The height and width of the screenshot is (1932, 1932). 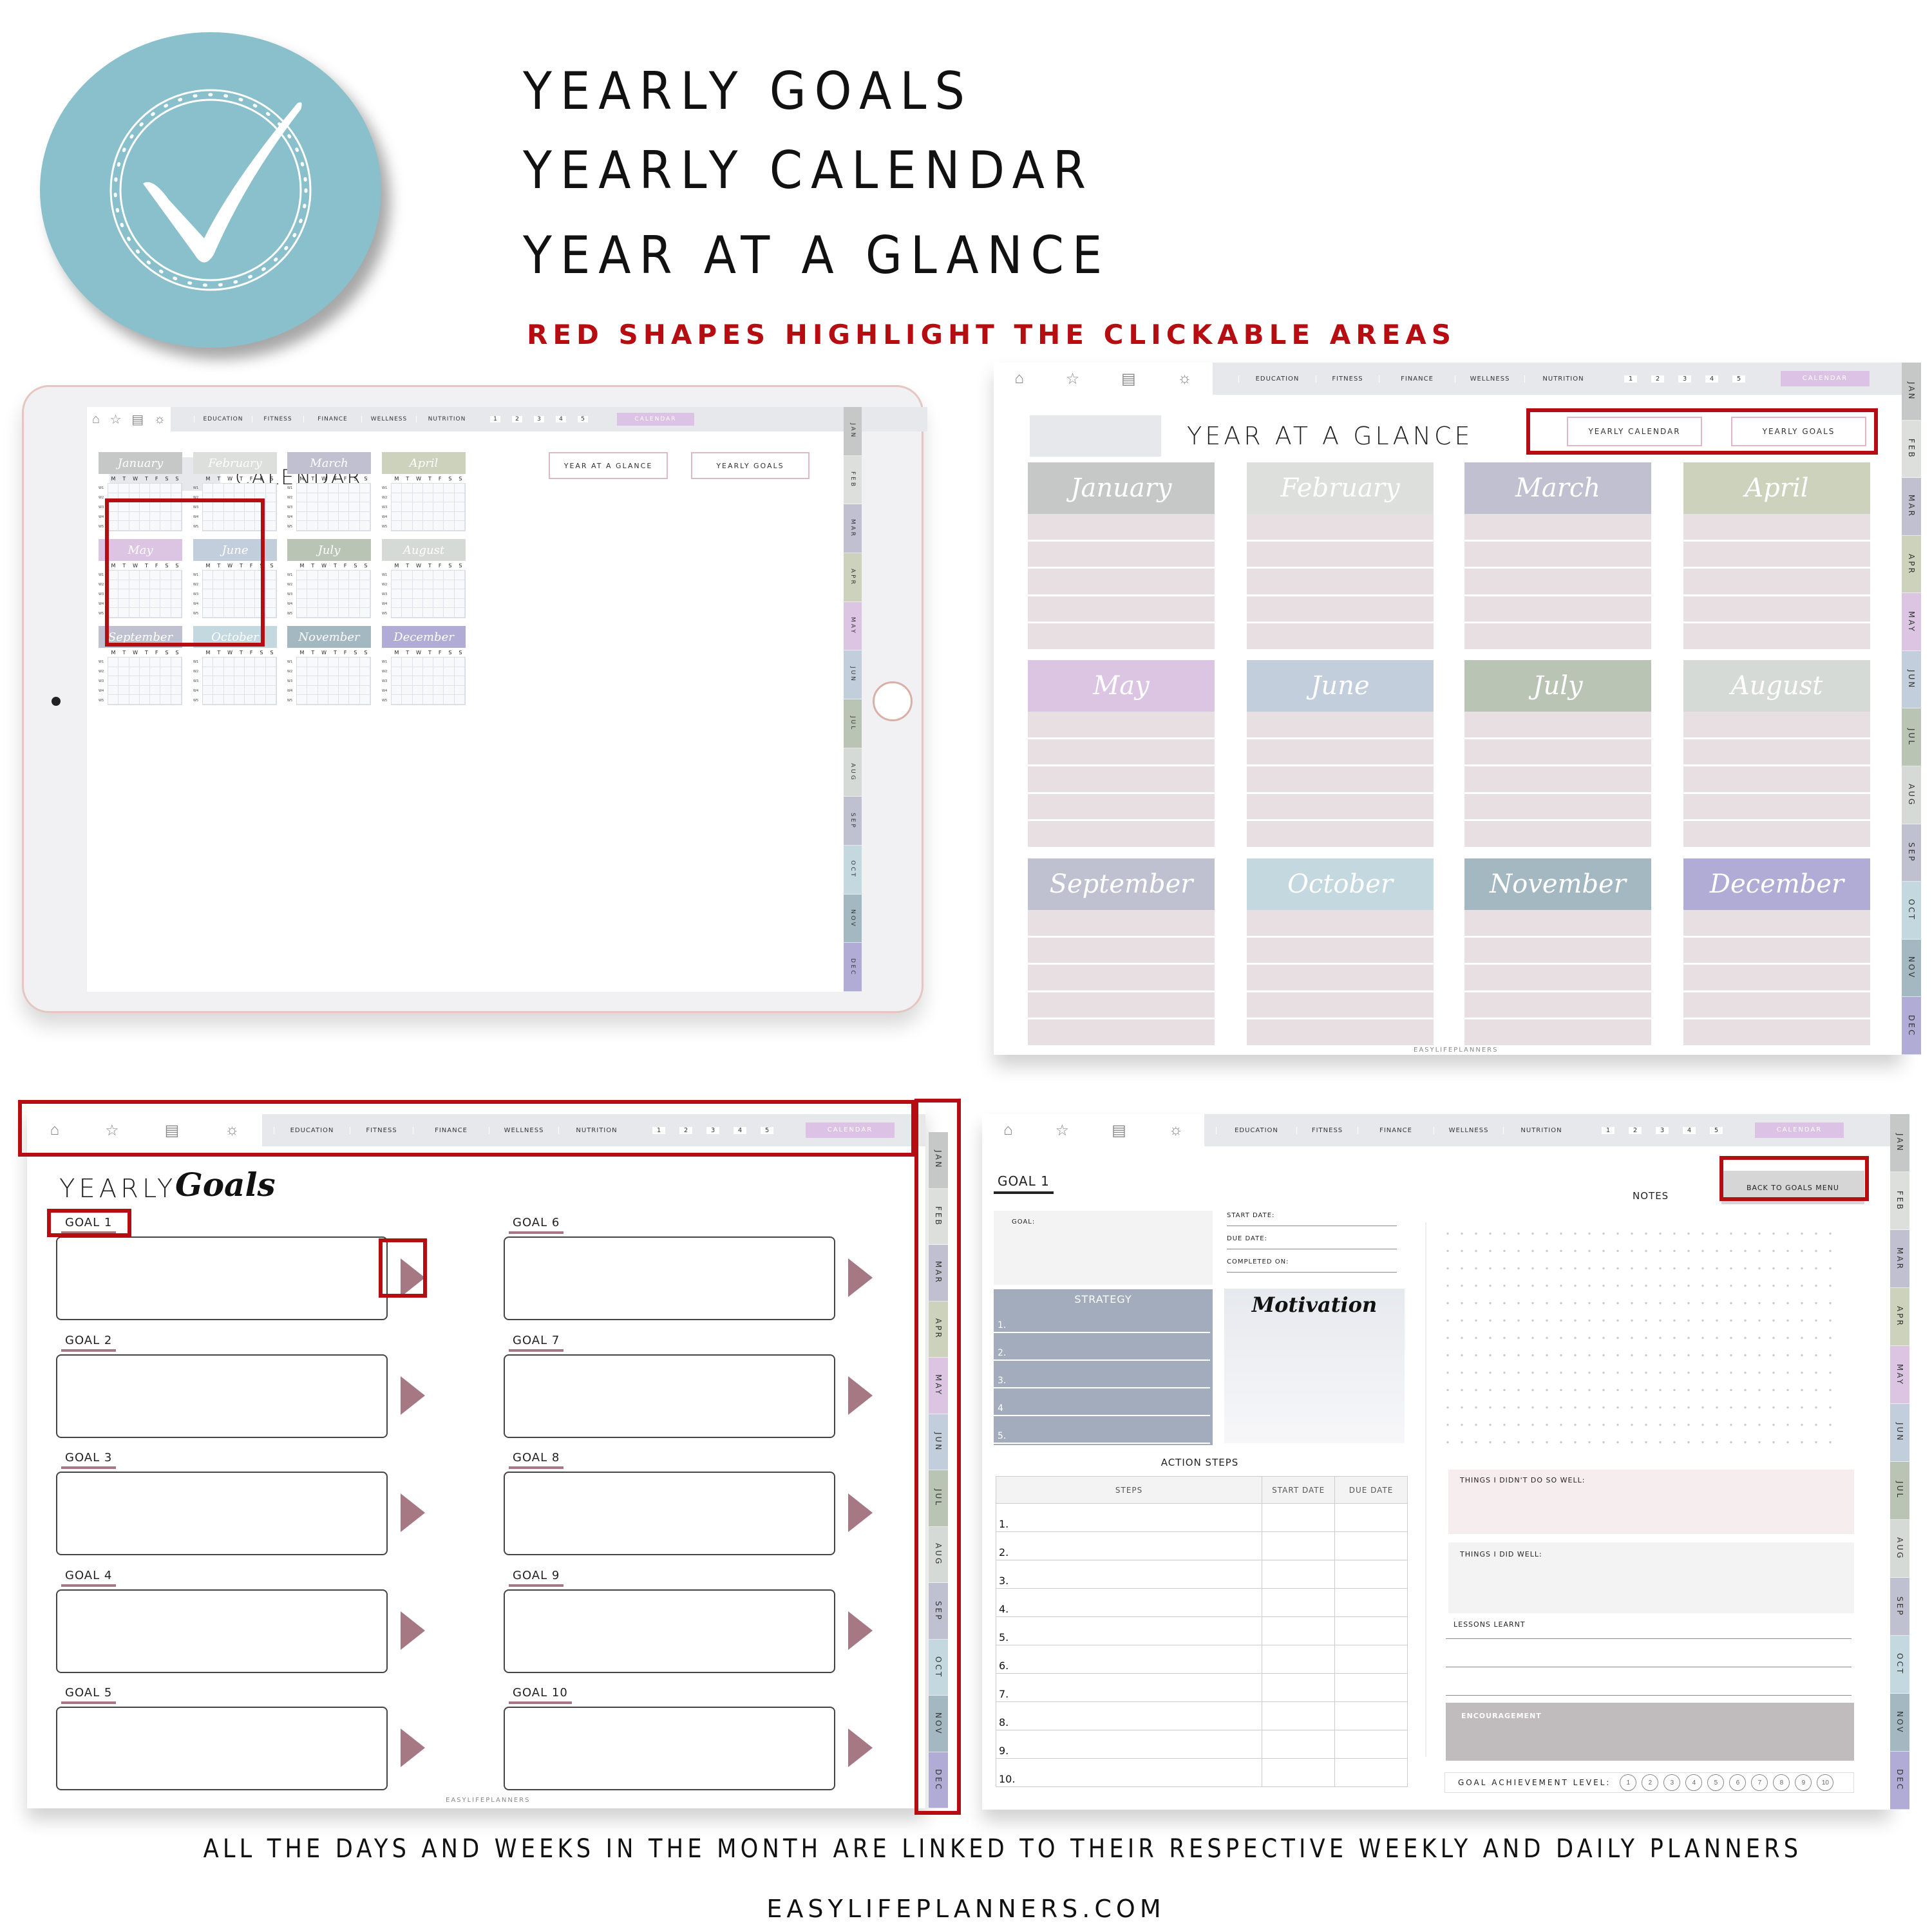 I want to click on completed-on-field: COMPLETED ON:, so click(x=1312, y=1265).